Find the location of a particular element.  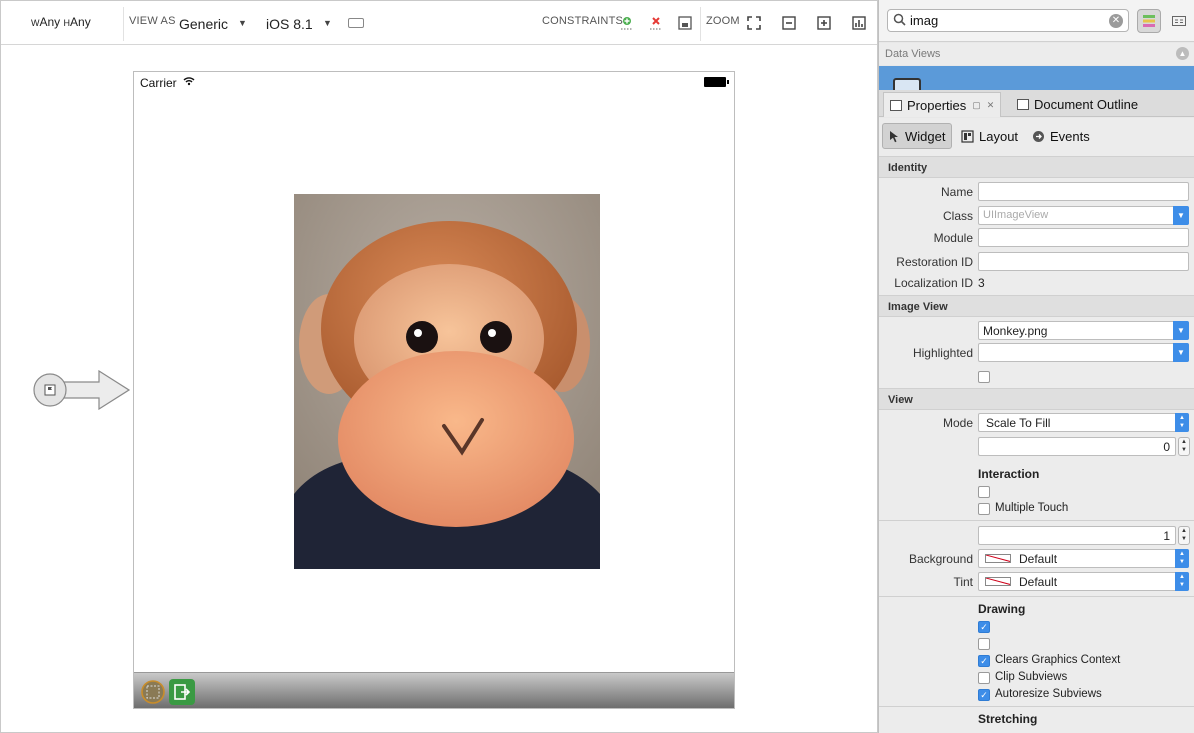

view-as-label: VIEW AS is located at coordinates (152, 21).